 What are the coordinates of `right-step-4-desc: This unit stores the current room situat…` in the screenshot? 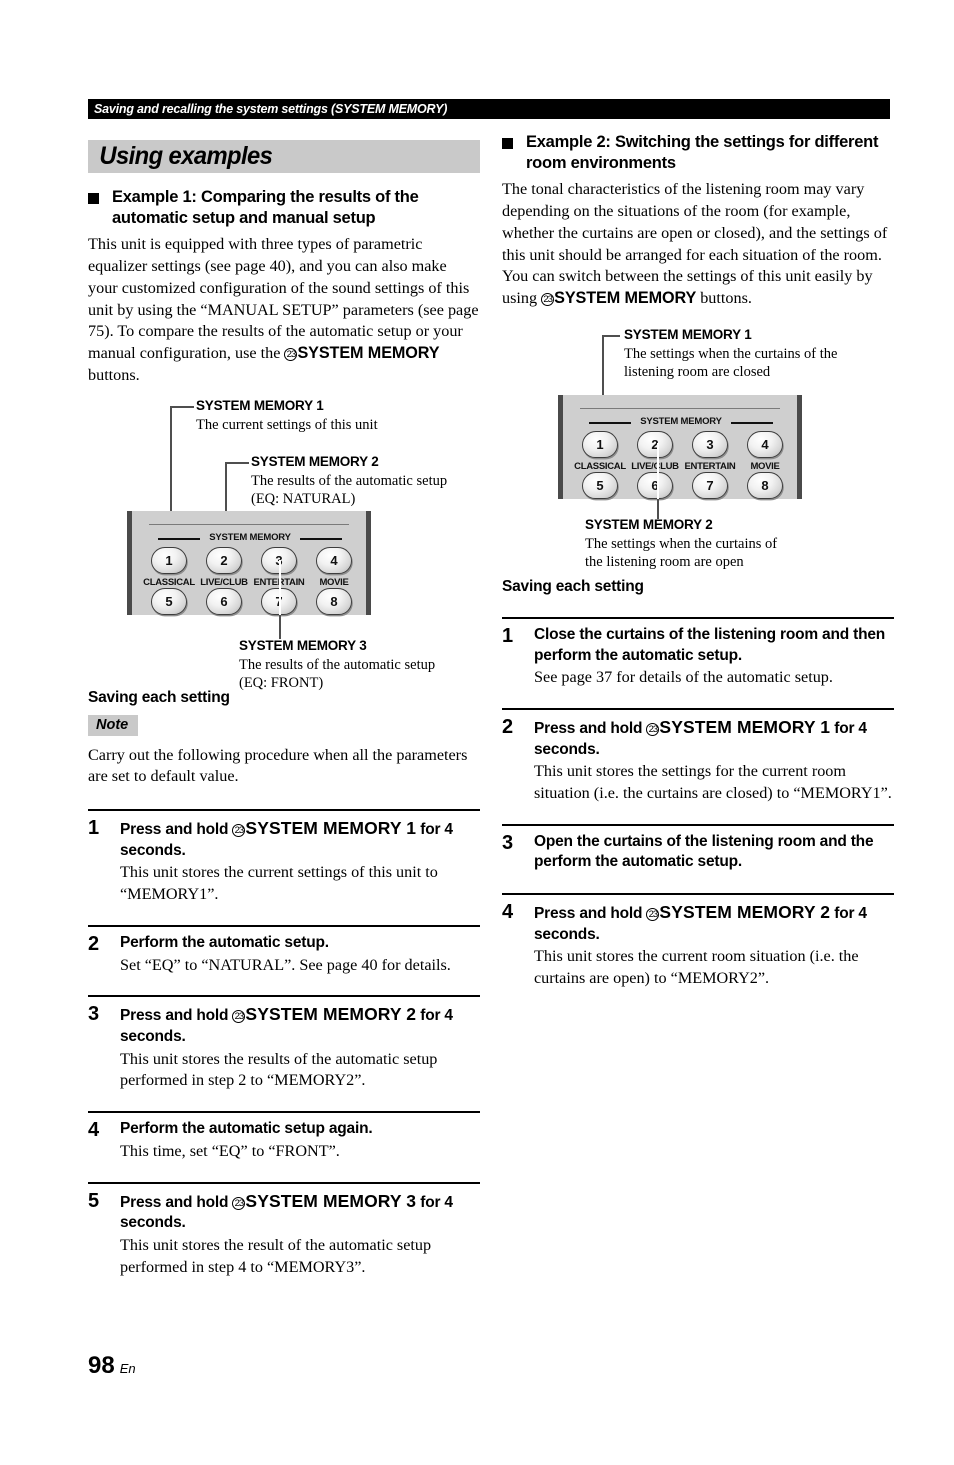 It's located at (696, 967).